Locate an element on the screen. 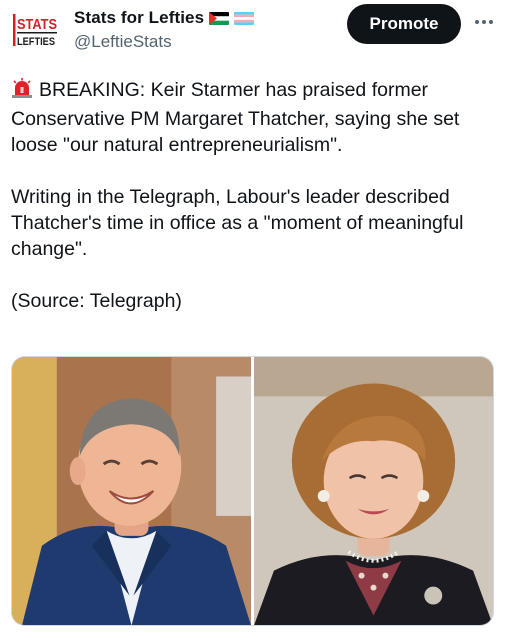 The height and width of the screenshot is (643, 510). account-name-row: Stats for Lefties is located at coordinates (164, 18).